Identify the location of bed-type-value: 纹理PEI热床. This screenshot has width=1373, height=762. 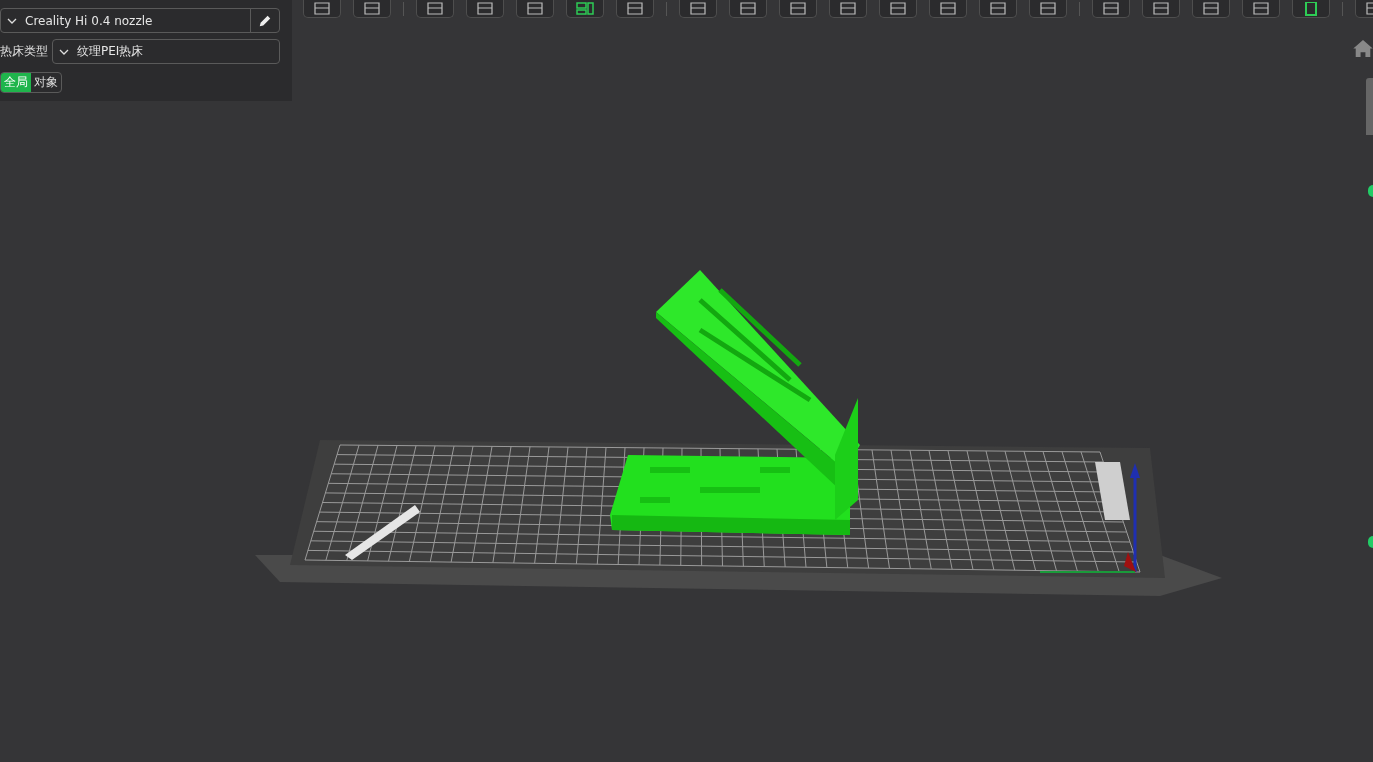
(110, 51).